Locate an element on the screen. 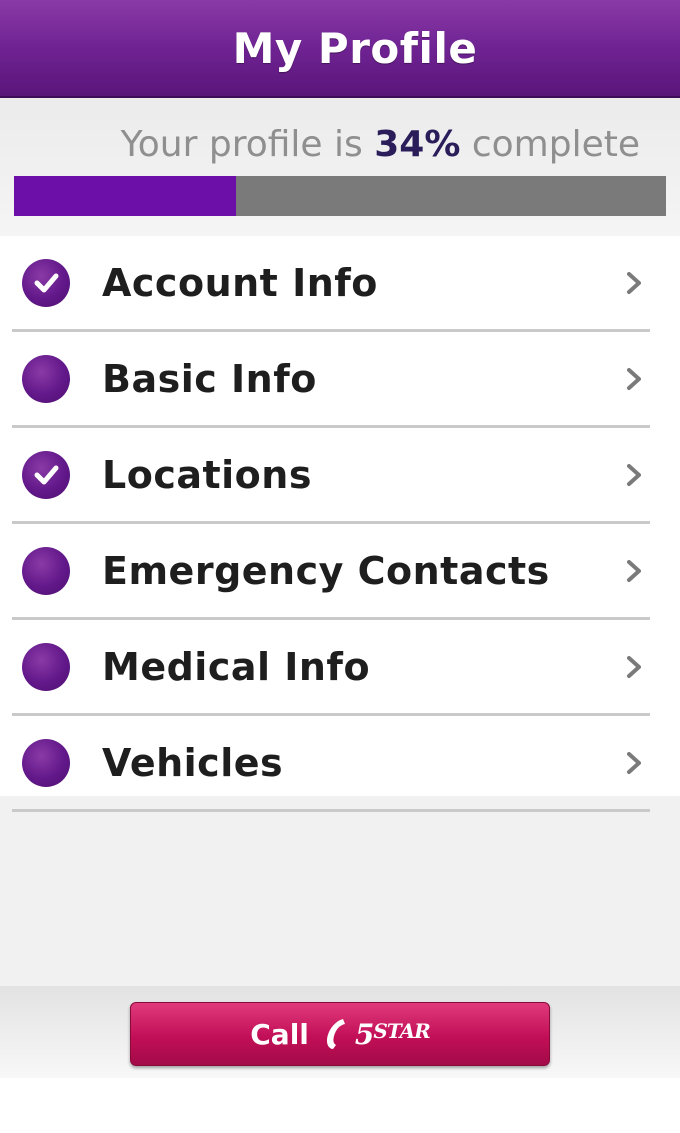  call-5star-button: Call 5STAR is located at coordinates (340, 1034).